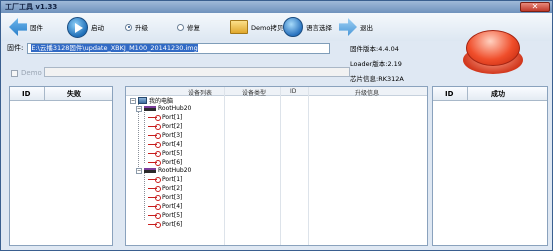 This screenshot has width=553, height=251. Describe the element at coordinates (449, 93) in the screenshot. I see `success-col-id: ID` at that location.